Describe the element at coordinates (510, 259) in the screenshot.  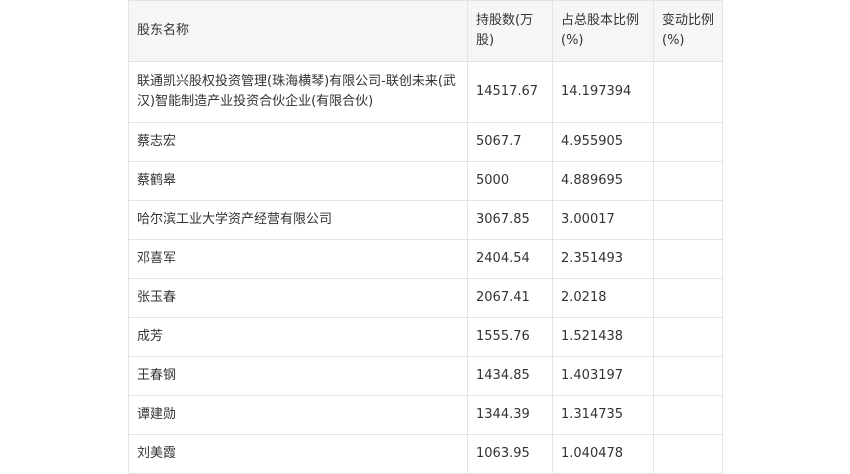
I see `cell-shares: 2404.54` at that location.